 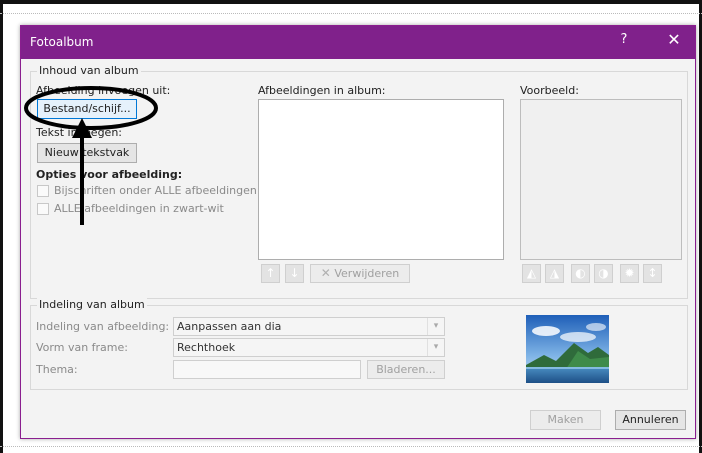 I want to click on black-white-checkbox-label: ALLE afbeeldingen in zwart-wit, so click(x=139, y=208).